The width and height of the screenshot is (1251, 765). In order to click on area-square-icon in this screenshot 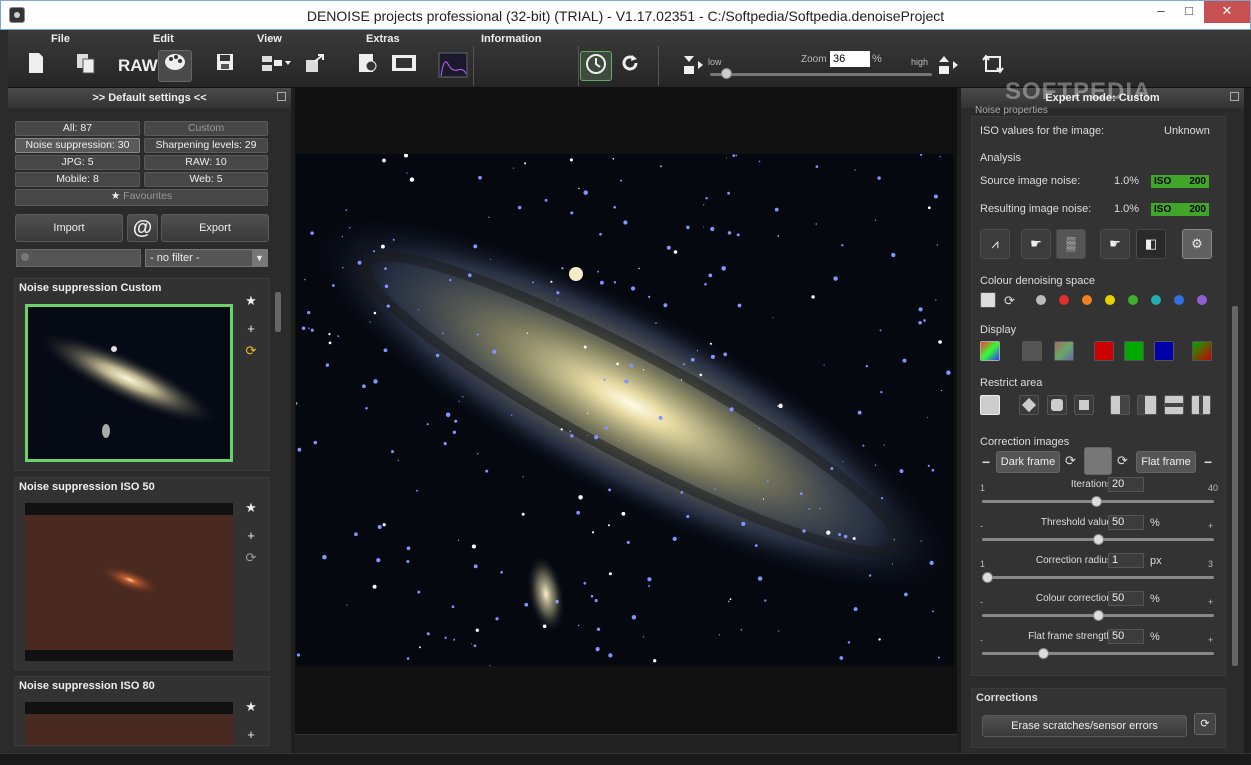, I will do `click(1084, 405)`.